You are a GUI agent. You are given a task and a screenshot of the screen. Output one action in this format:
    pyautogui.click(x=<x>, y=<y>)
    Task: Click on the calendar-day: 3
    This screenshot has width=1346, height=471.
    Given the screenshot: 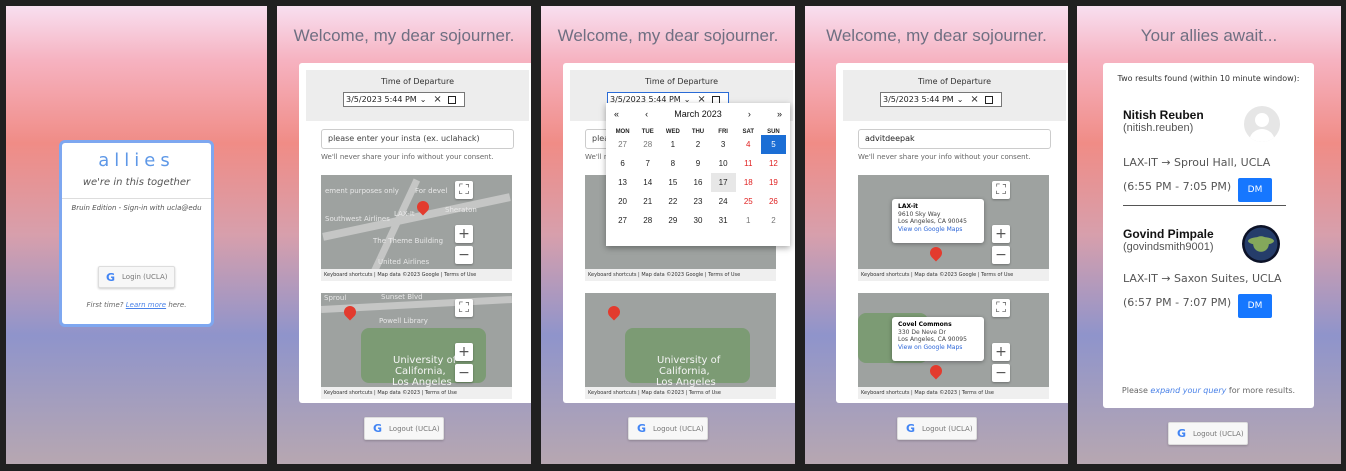 What is the action you would take?
    pyautogui.click(x=723, y=144)
    